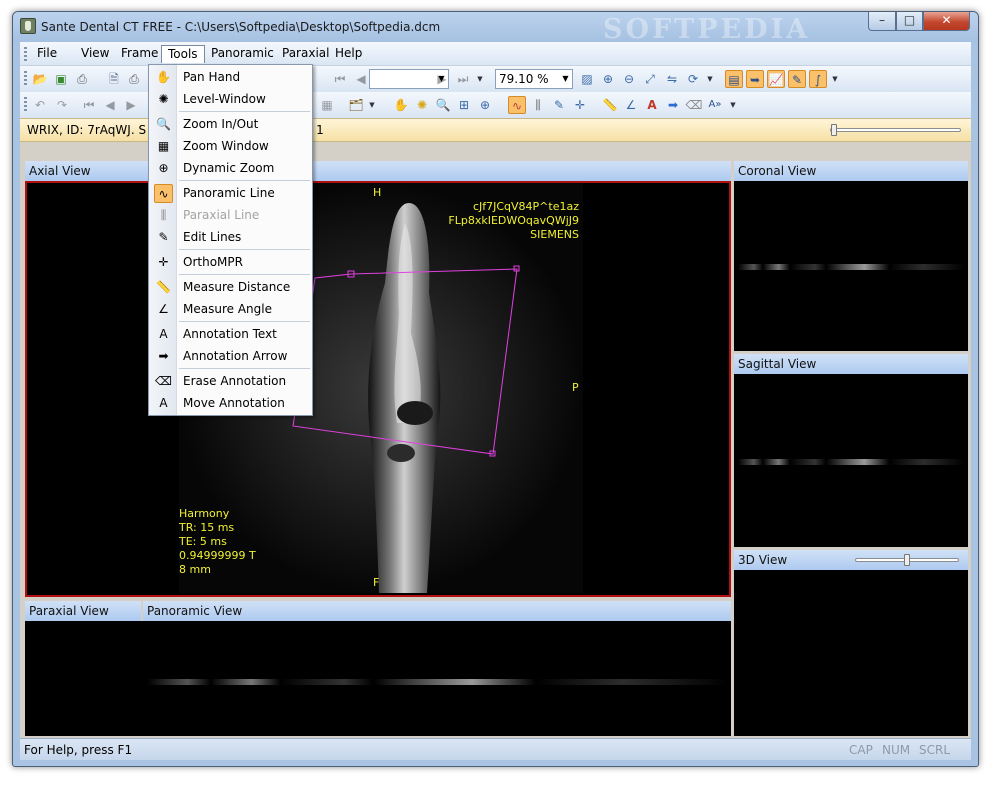  Describe the element at coordinates (203, 541) in the screenshot. I see `info-line: TE: 5 ms` at that location.